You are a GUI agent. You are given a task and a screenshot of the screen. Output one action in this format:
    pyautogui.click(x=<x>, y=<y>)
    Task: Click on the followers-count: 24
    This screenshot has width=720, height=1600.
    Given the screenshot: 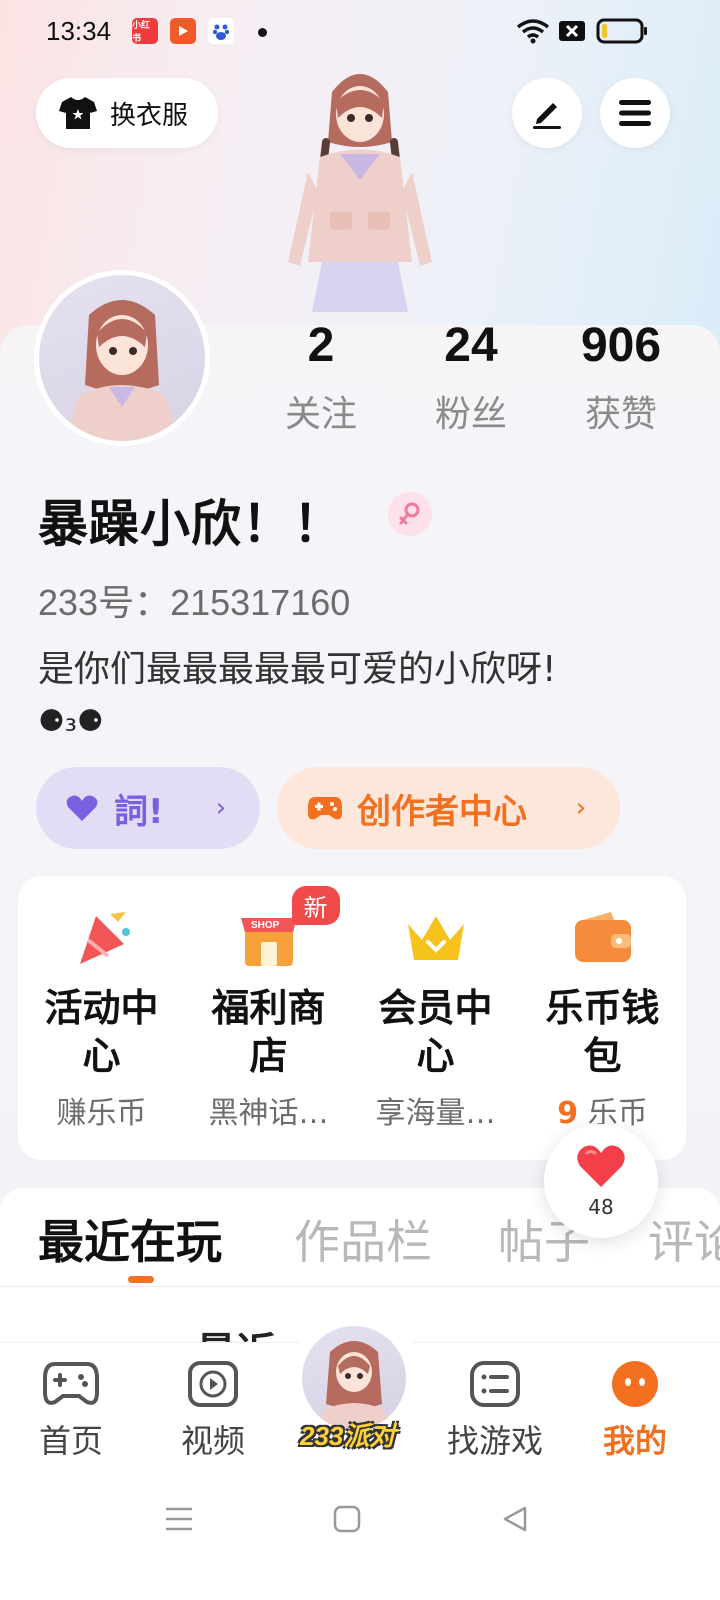 What is the action you would take?
    pyautogui.click(x=471, y=345)
    